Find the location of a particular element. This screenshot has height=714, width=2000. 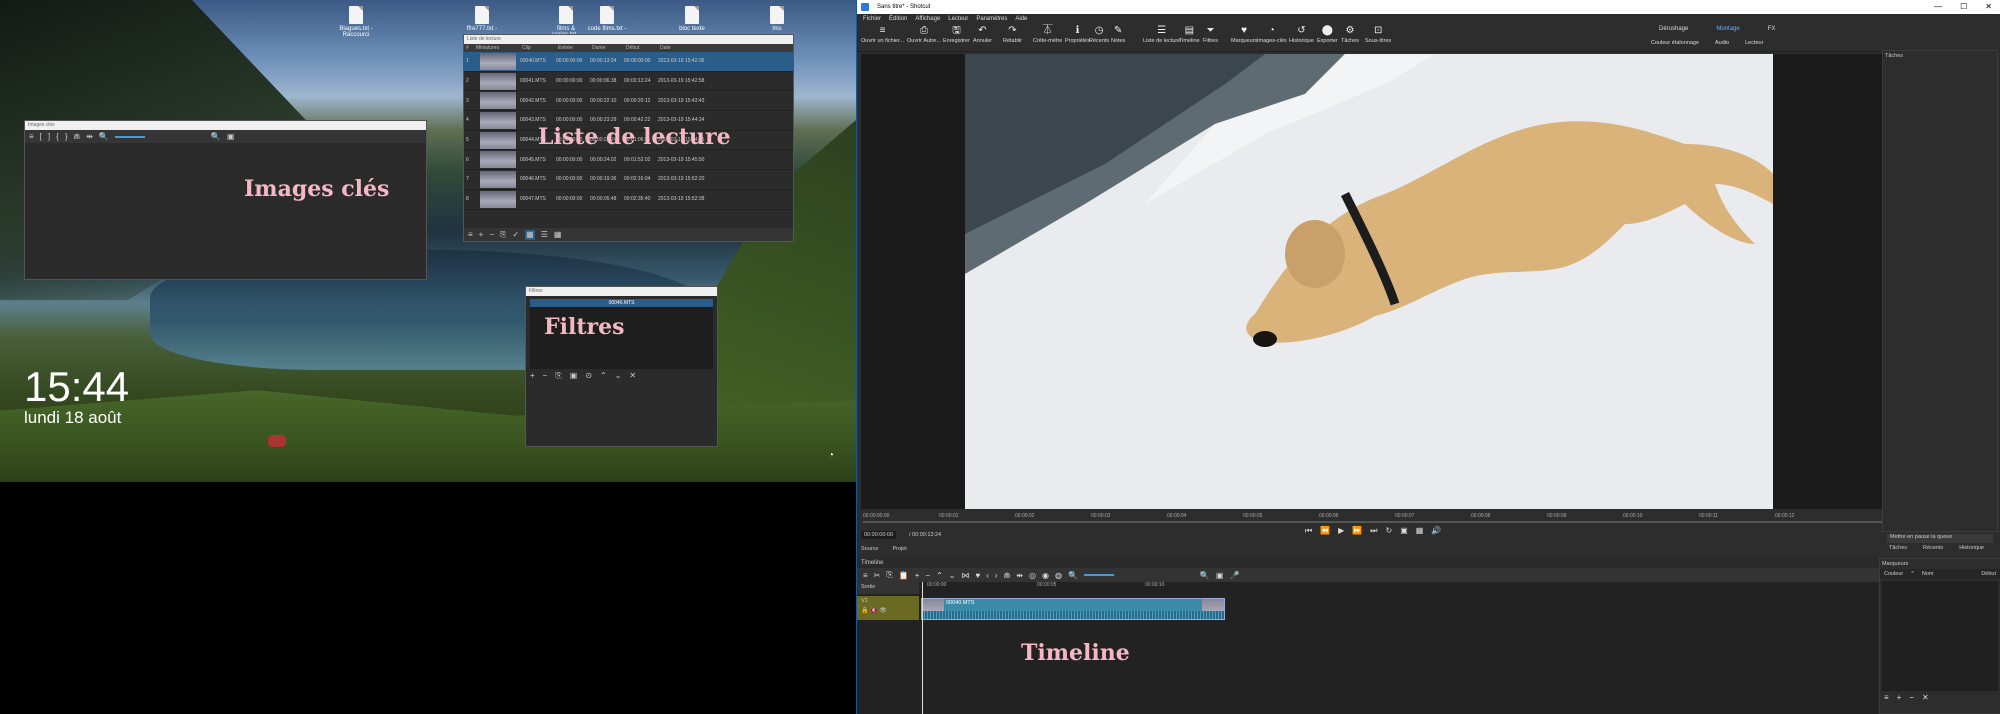

volume-icon: 🔊 is located at coordinates (1436, 531).